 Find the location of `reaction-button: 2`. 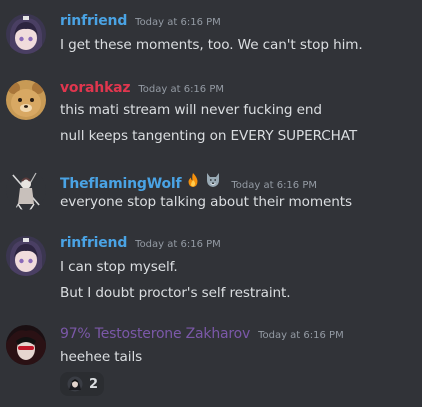

reaction-button: 2 is located at coordinates (82, 384).